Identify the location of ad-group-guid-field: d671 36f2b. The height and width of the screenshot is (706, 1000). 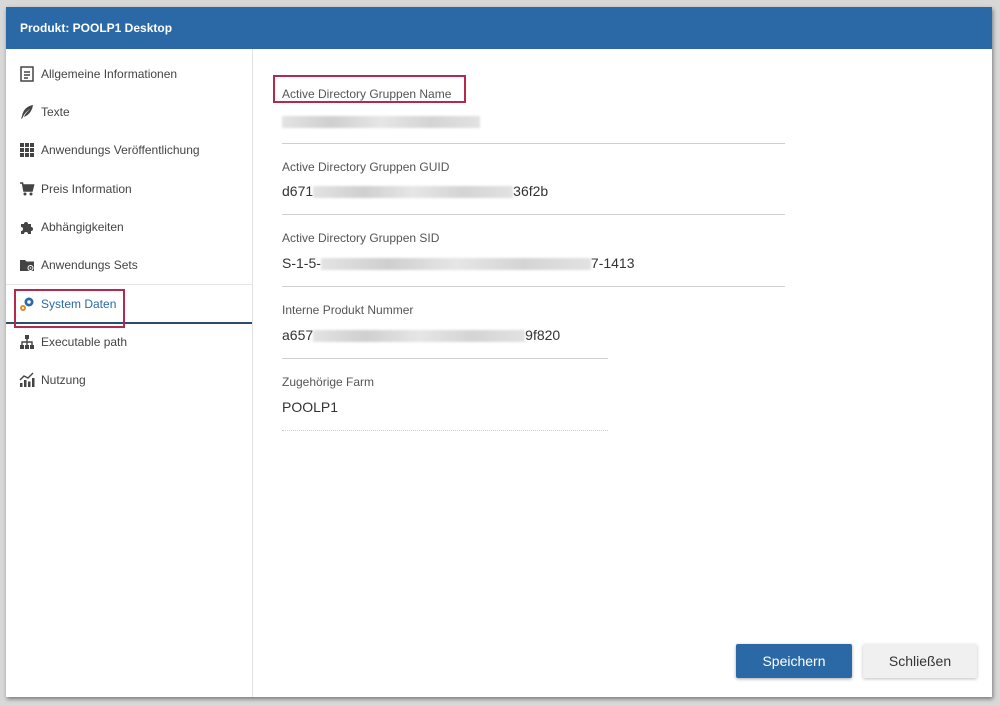
(415, 191).